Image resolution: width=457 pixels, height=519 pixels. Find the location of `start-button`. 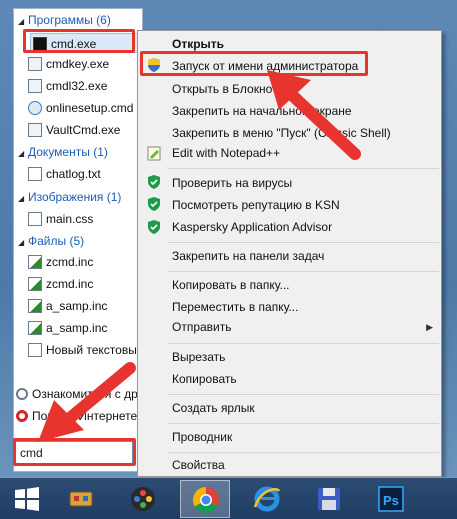

start-button is located at coordinates (27, 499).